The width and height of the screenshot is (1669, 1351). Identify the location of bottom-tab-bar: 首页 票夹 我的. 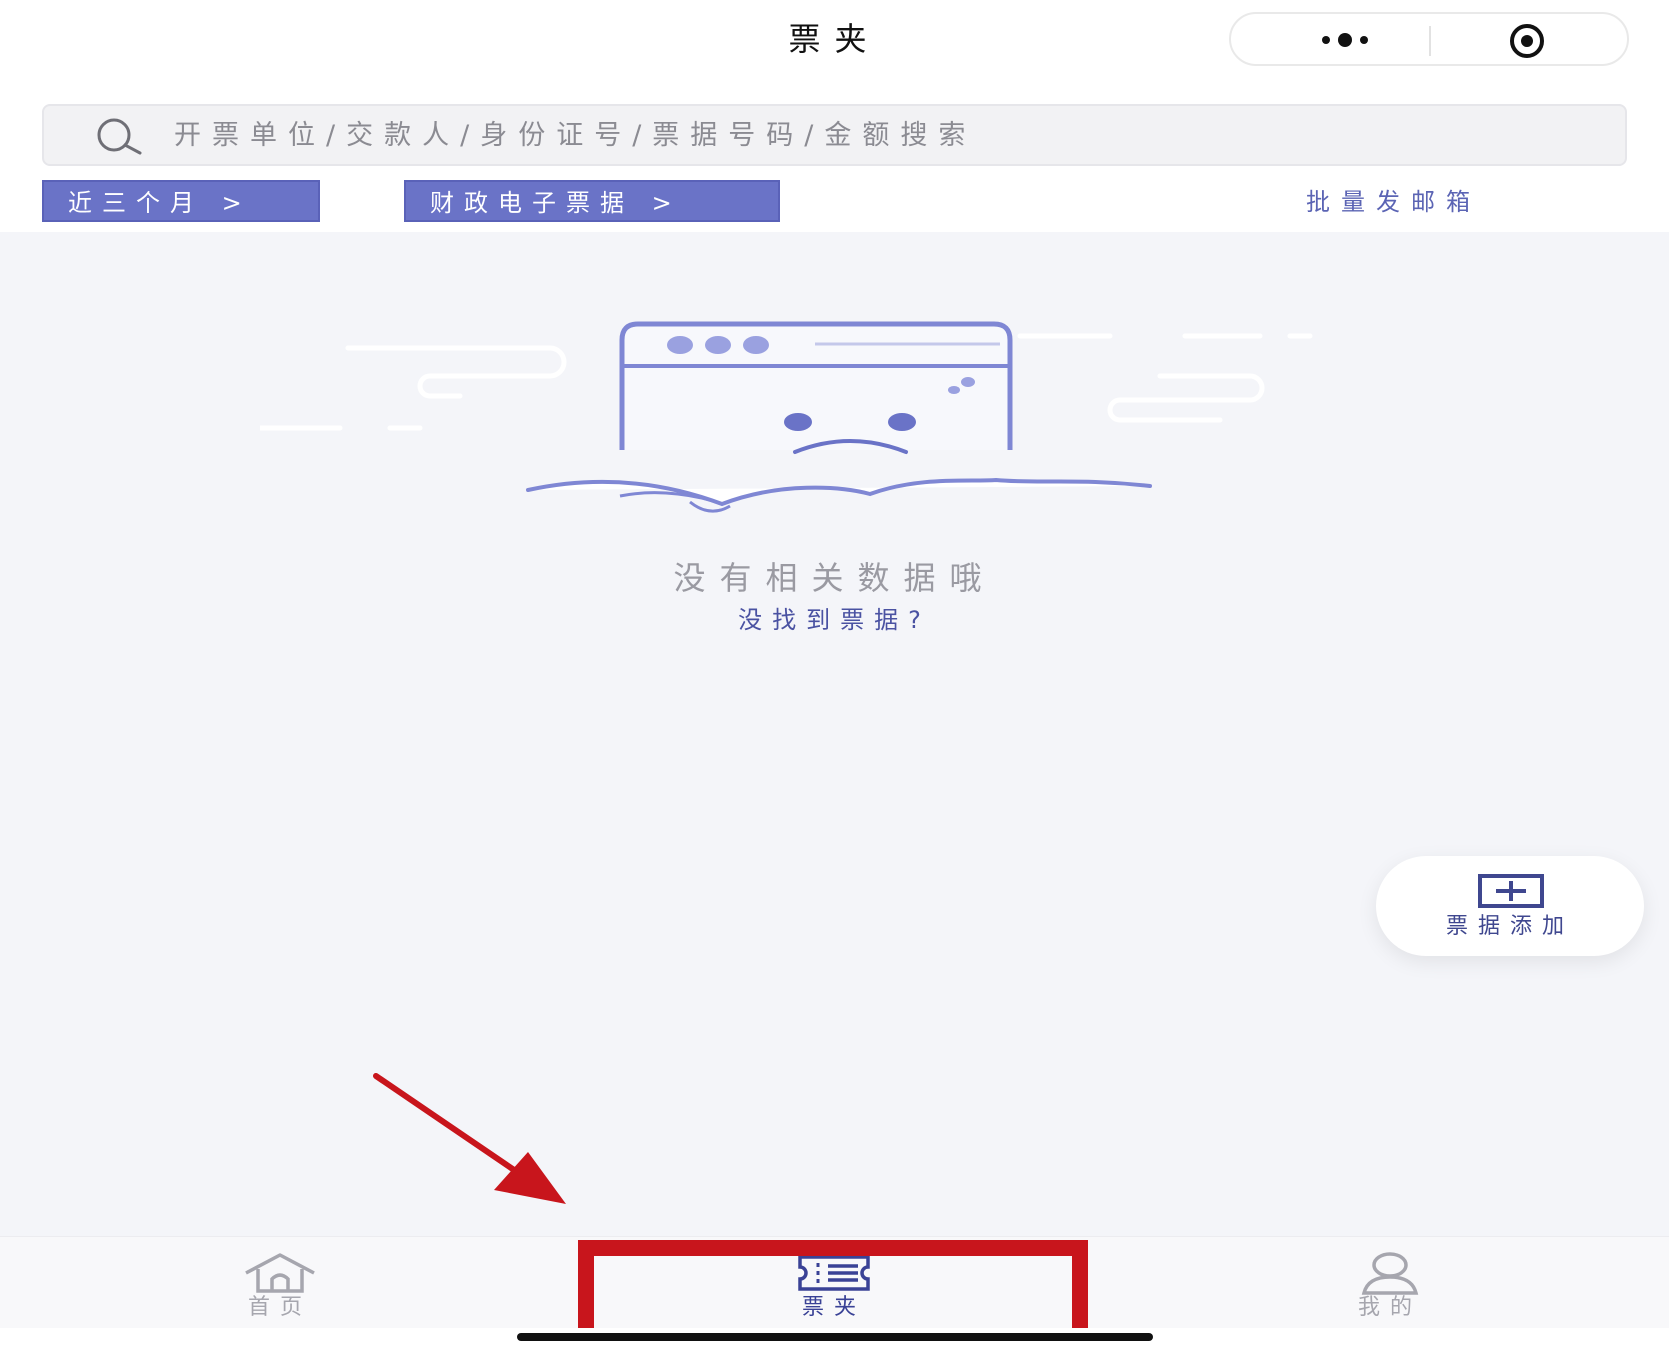
(834, 1282).